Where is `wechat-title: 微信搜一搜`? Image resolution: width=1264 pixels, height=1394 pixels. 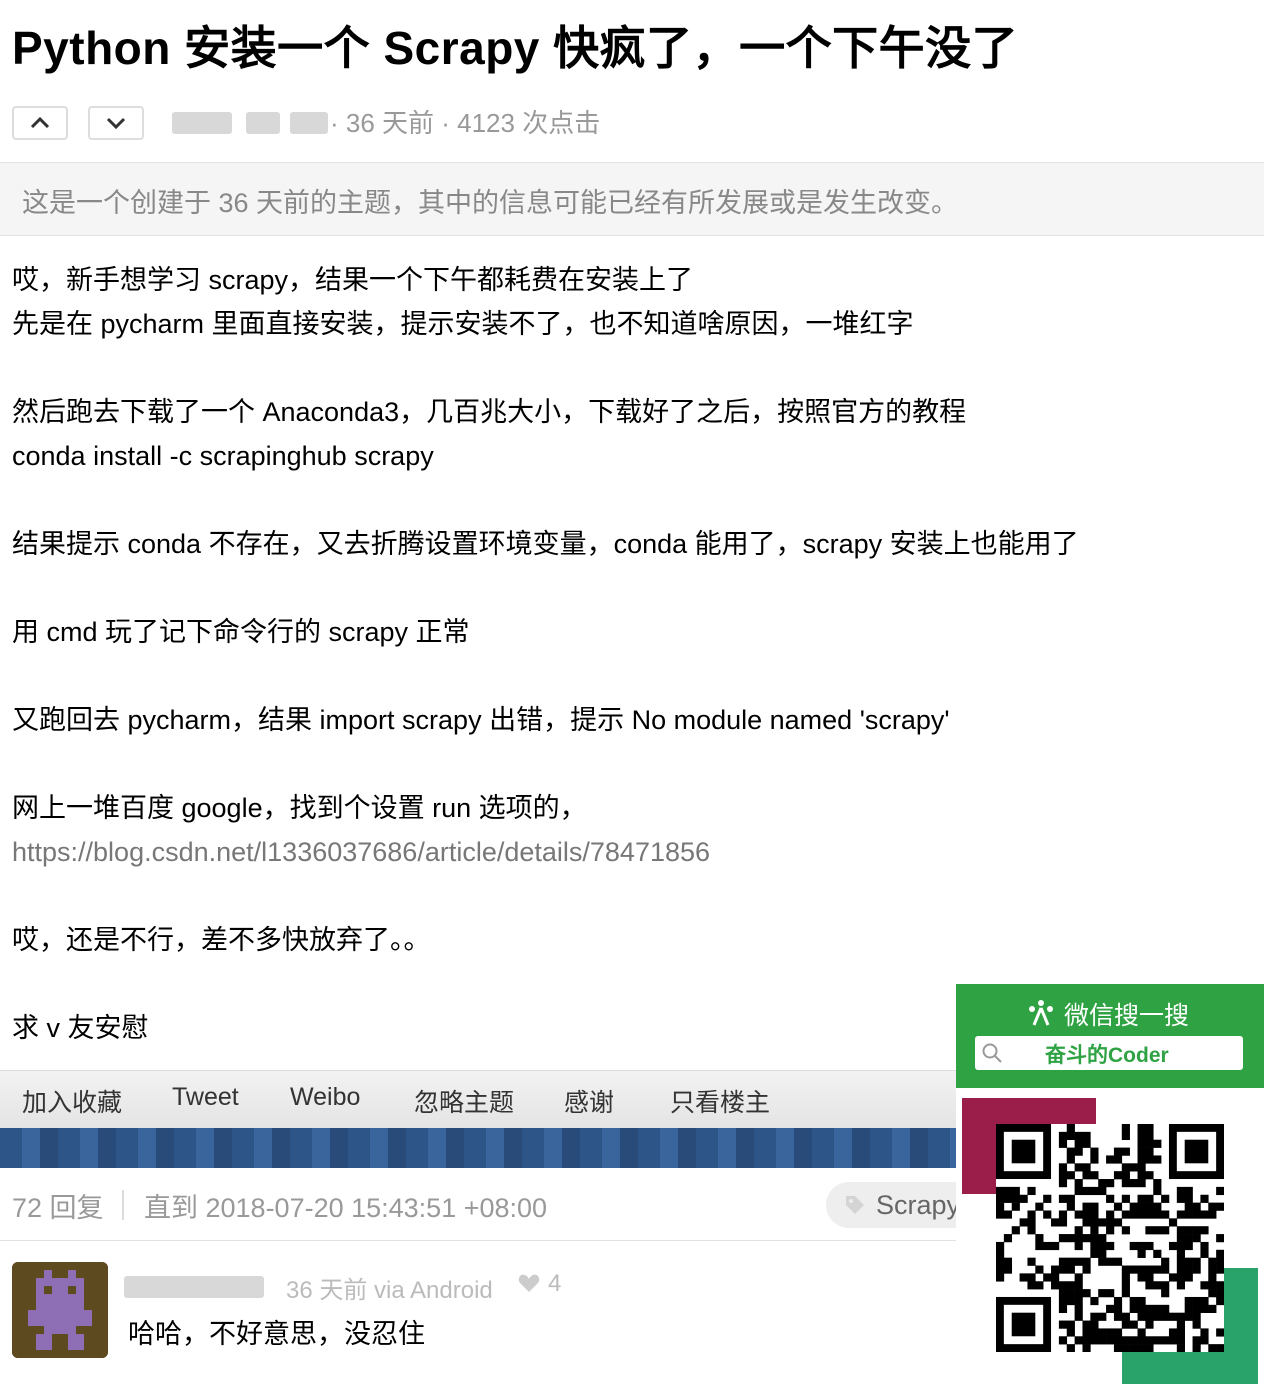
wechat-title: 微信搜一搜 is located at coordinates (1127, 1016).